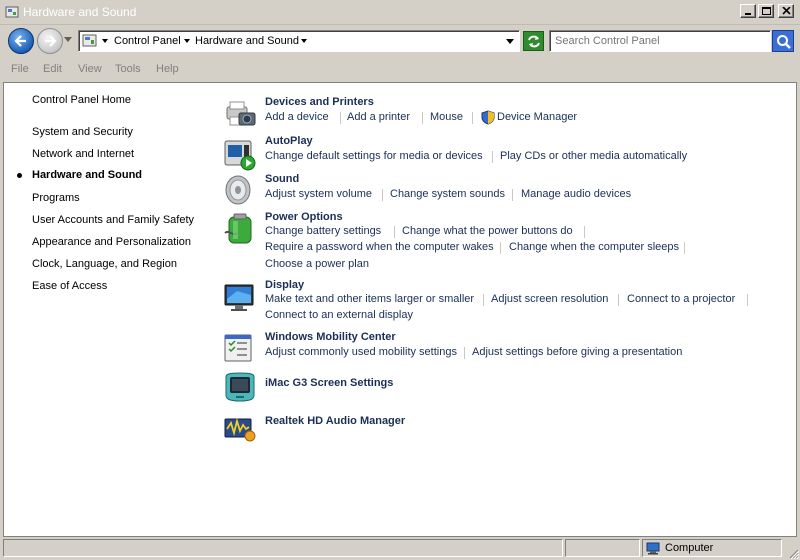 Image resolution: width=800 pixels, height=560 pixels. Describe the element at coordinates (240, 348) in the screenshot. I see `mobility-center-icon` at that location.